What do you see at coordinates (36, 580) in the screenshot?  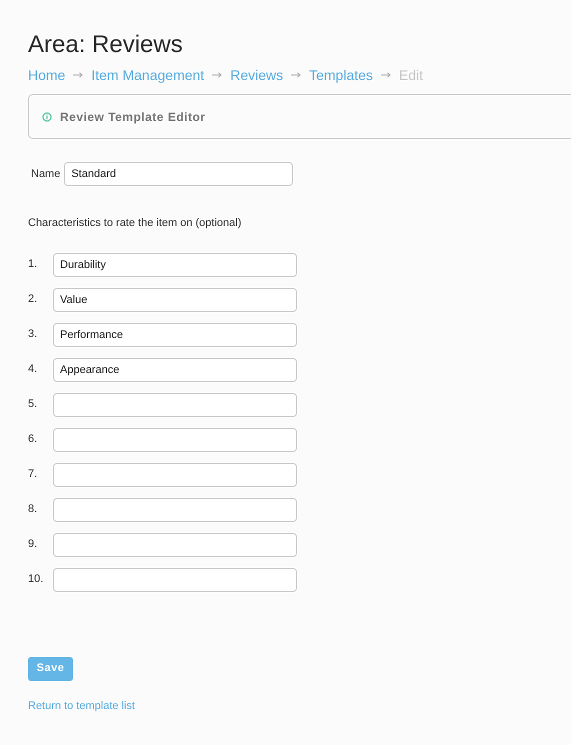 I see `item-number: 10.` at bounding box center [36, 580].